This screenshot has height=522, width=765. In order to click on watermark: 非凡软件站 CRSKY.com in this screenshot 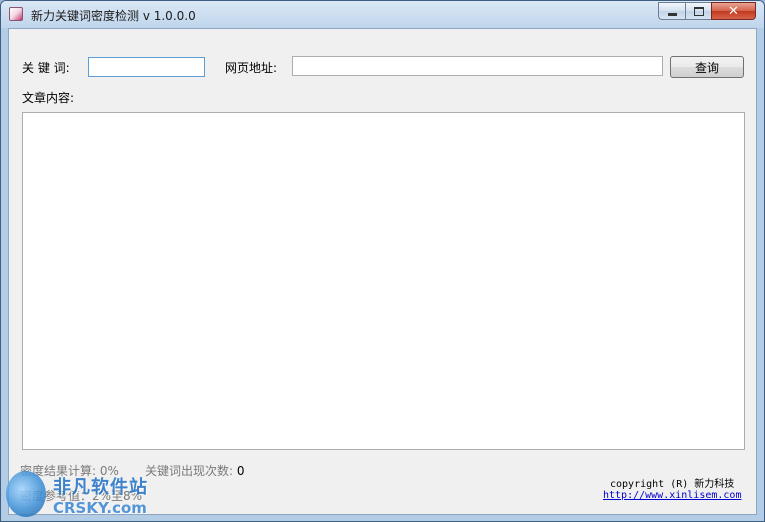, I will do `click(91, 494)`.